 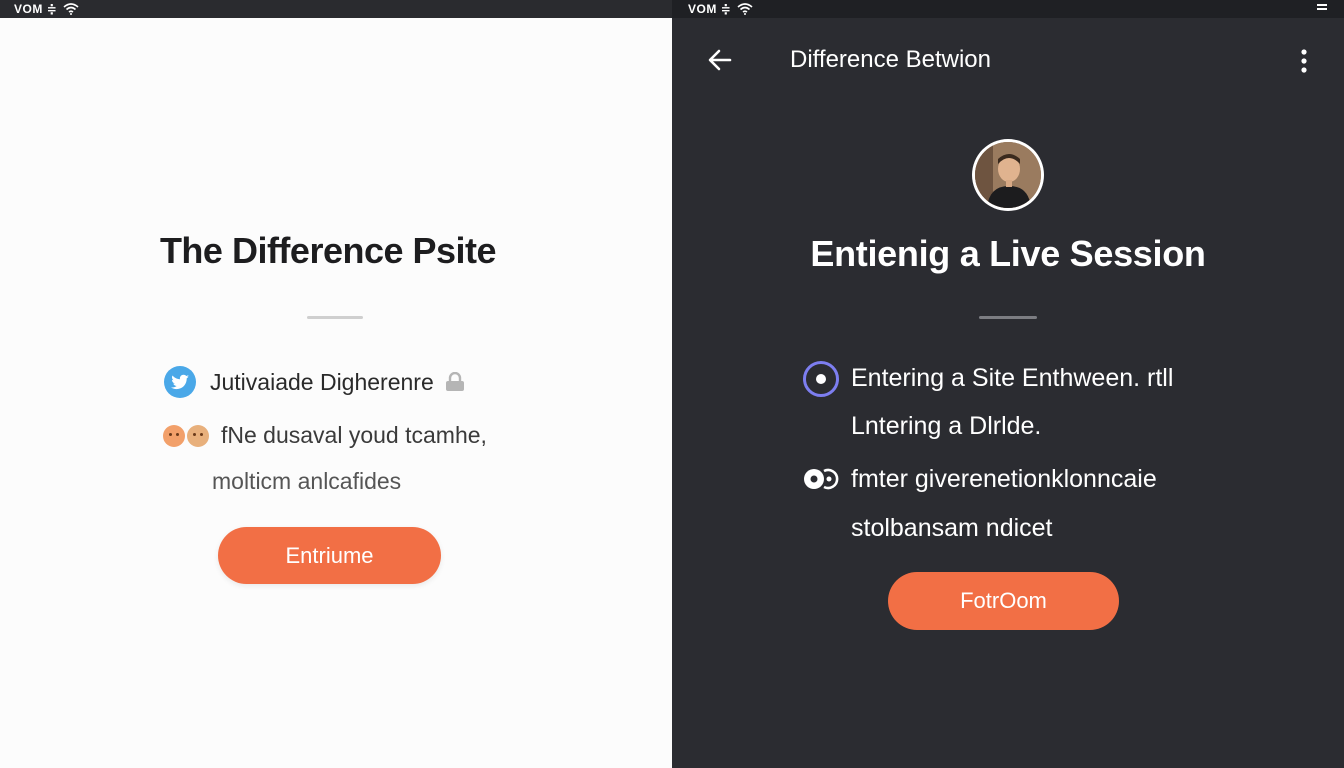 What do you see at coordinates (329, 555) in the screenshot?
I see `primary-button: Entriume` at bounding box center [329, 555].